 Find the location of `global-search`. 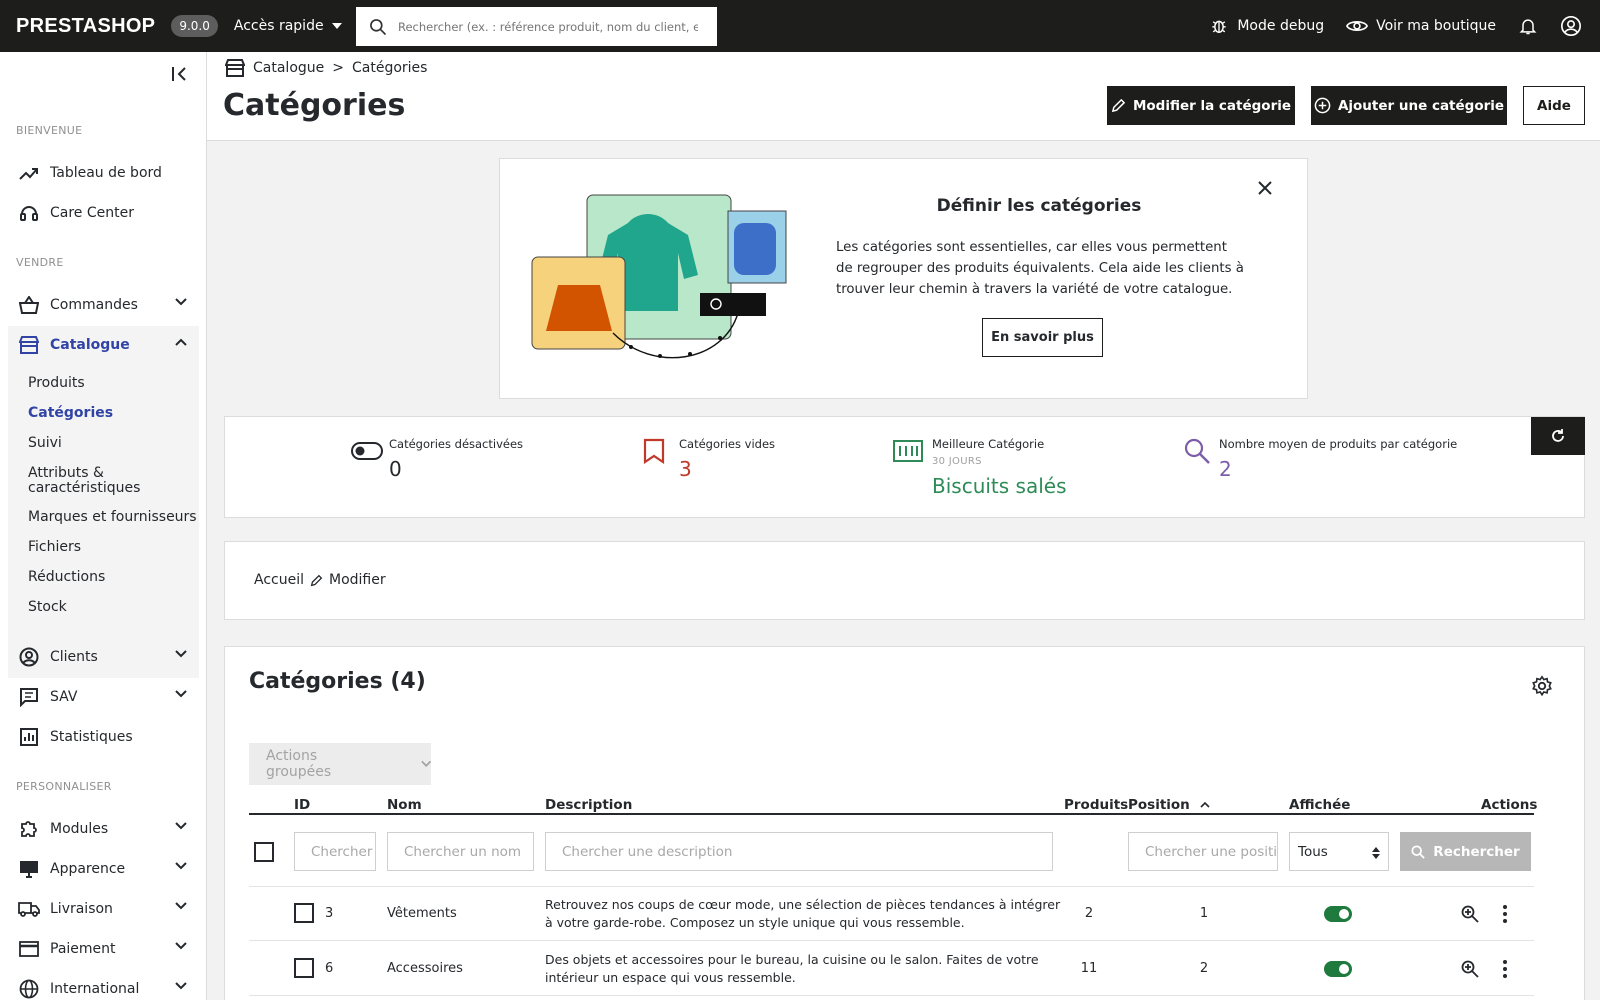

global-search is located at coordinates (536, 26).